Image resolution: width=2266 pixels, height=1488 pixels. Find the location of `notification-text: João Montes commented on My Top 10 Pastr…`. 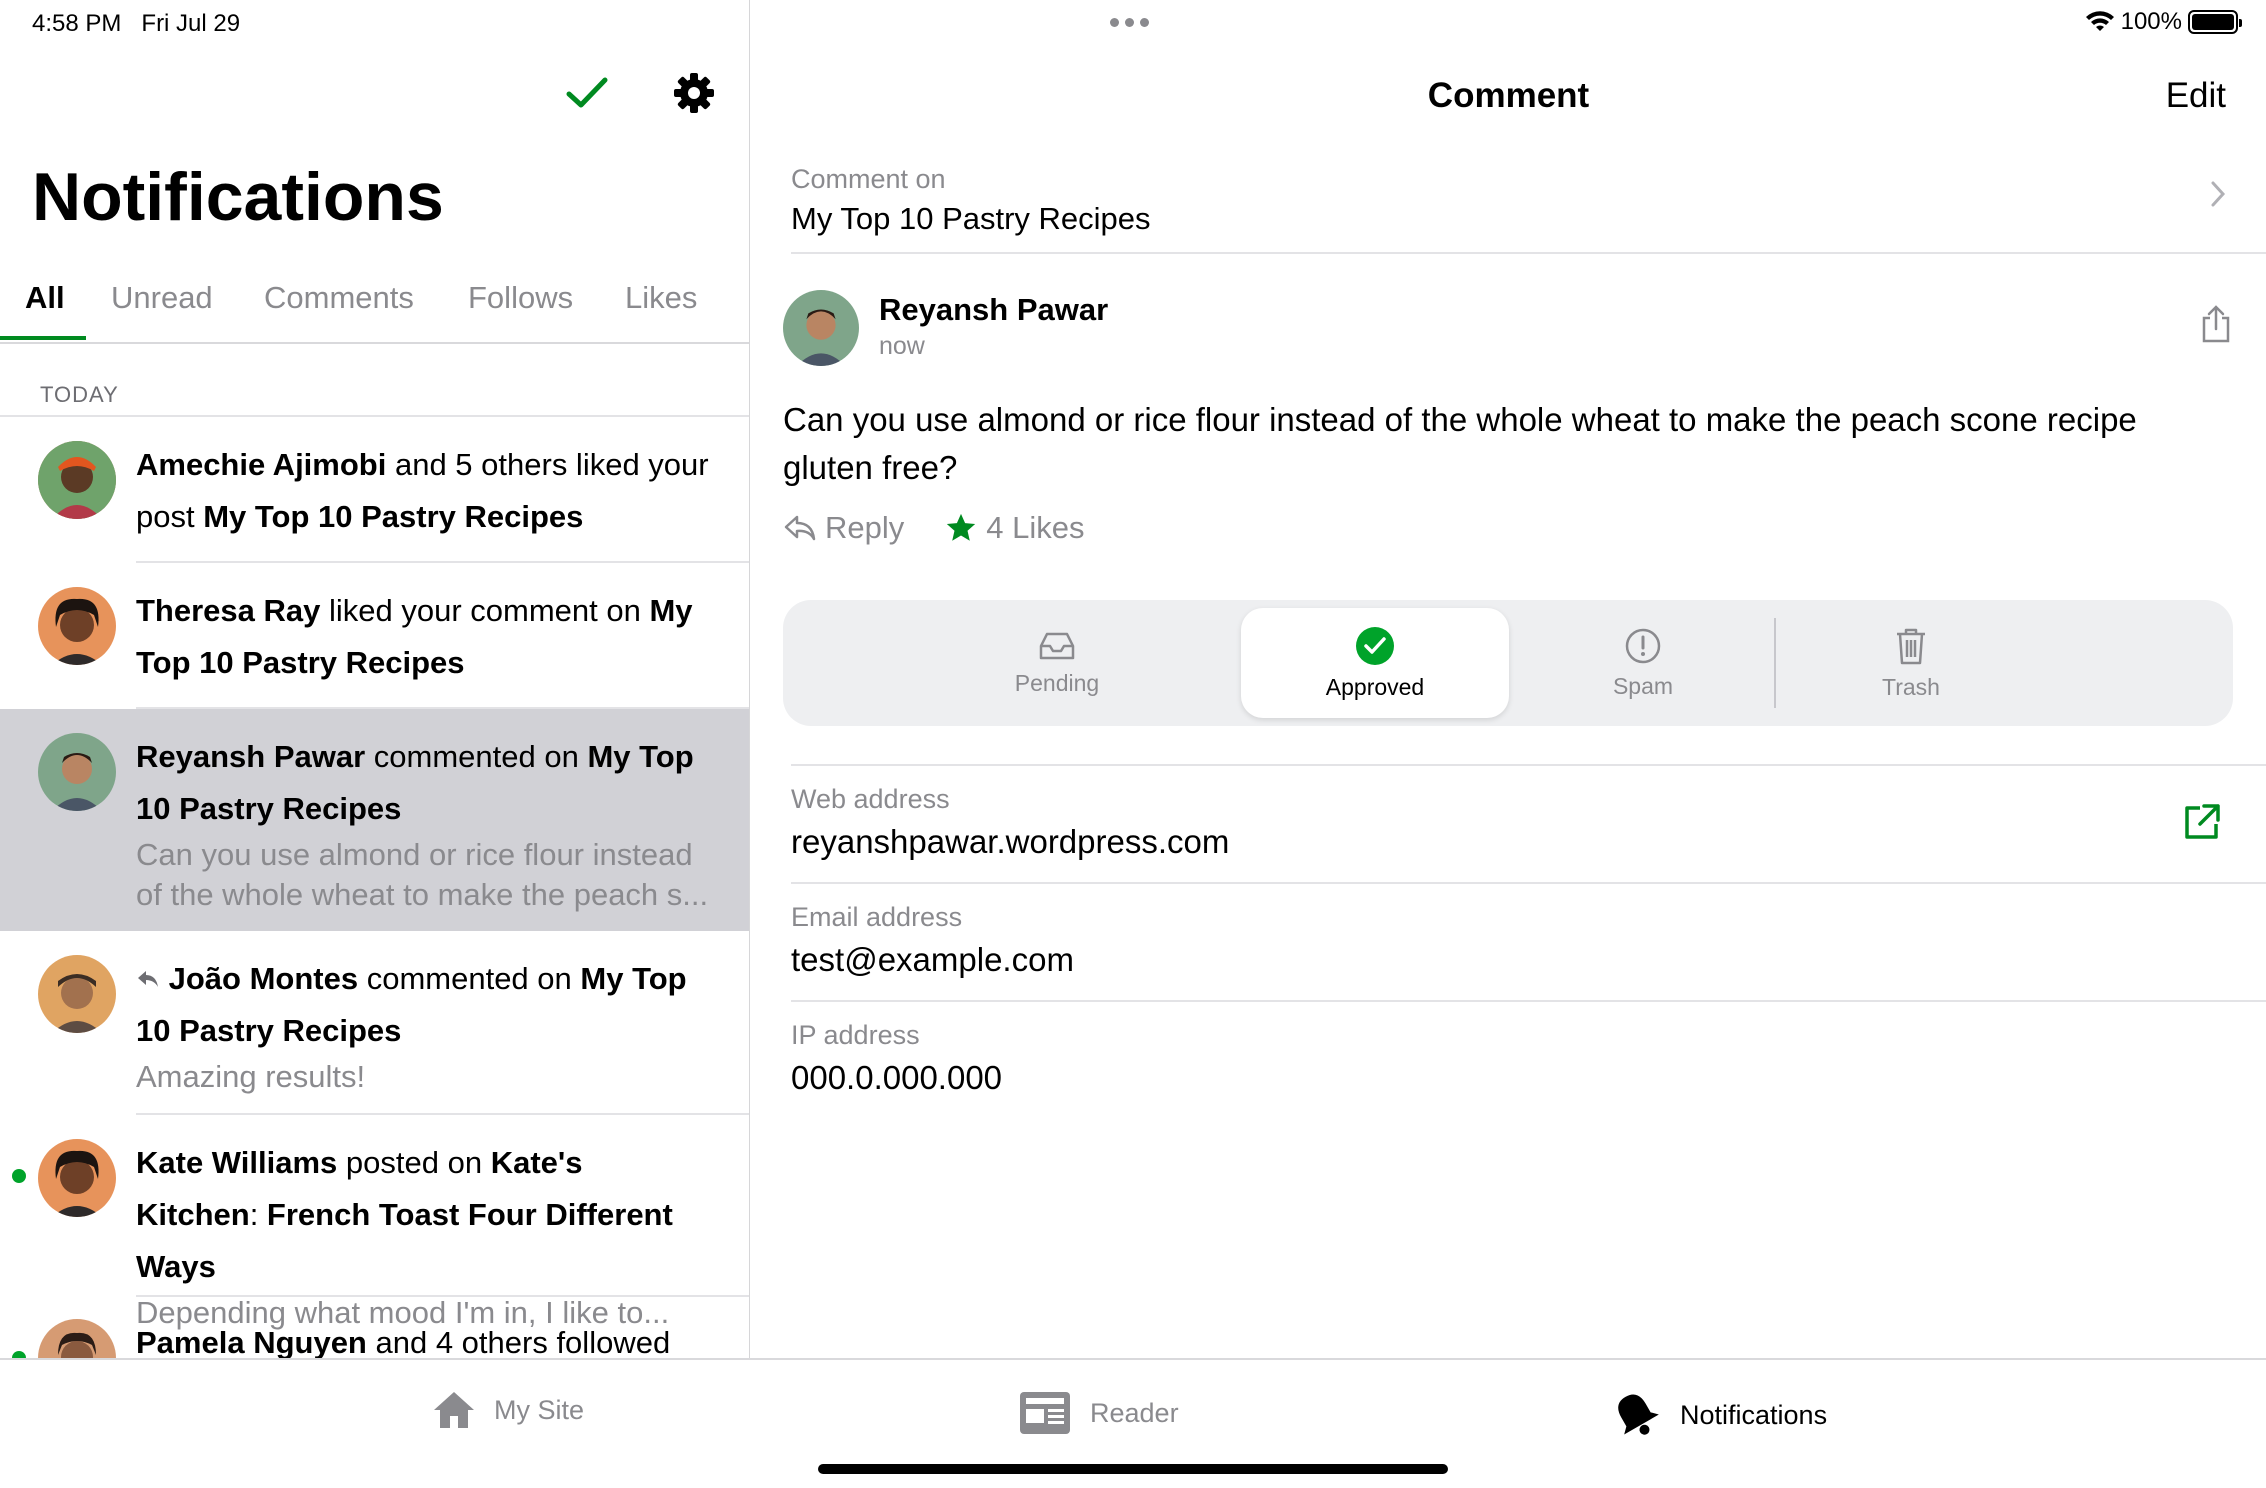

notification-text: João Montes commented on My Top 10 Pastr… is located at coordinates (423, 1025).